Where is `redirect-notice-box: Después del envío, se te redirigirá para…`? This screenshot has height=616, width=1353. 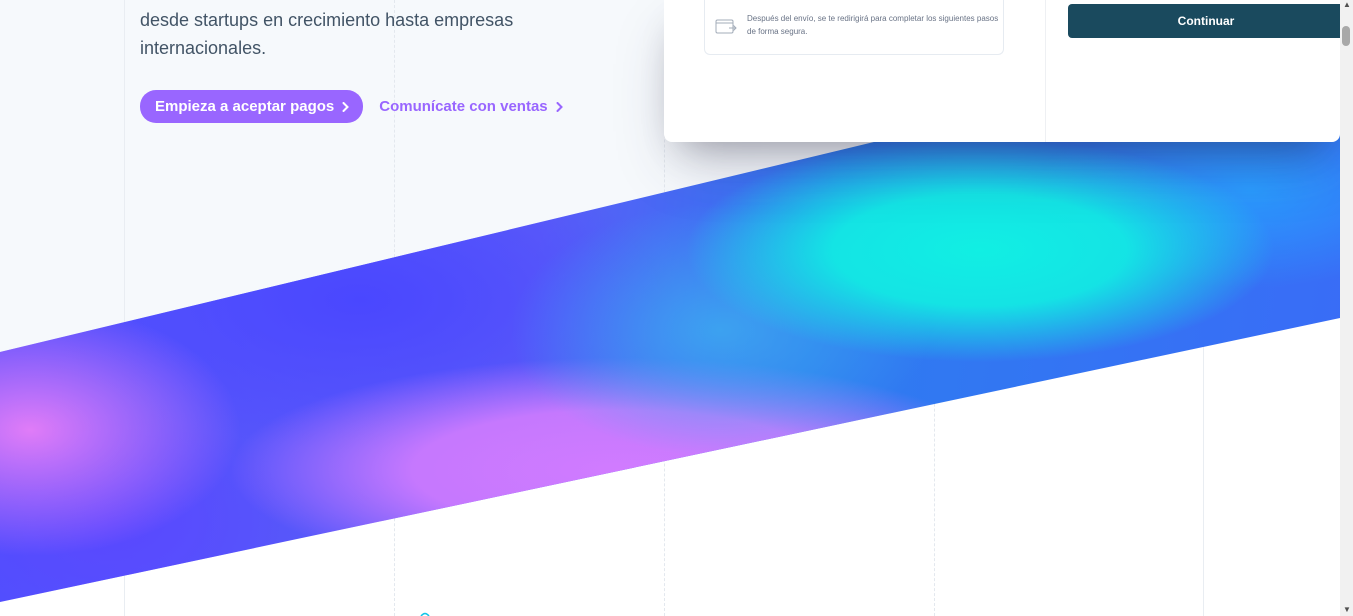
redirect-notice-box: Después del envío, se te redirigirá para… is located at coordinates (854, 27).